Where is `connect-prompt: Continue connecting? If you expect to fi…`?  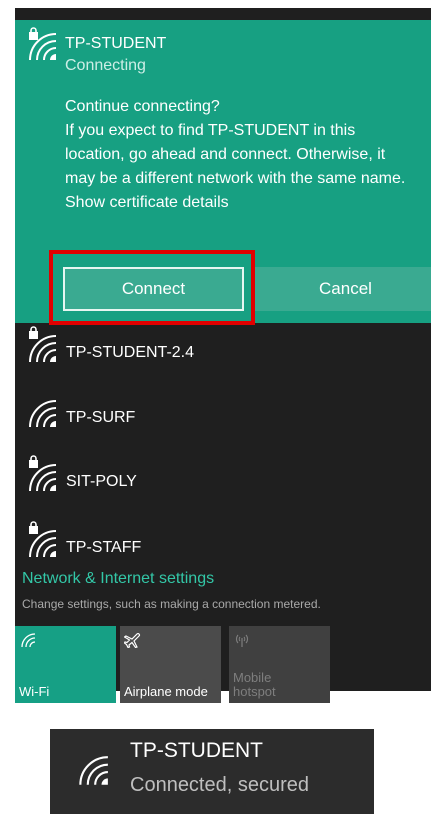 connect-prompt: Continue connecting? If you expect to fi… is located at coordinates (237, 155).